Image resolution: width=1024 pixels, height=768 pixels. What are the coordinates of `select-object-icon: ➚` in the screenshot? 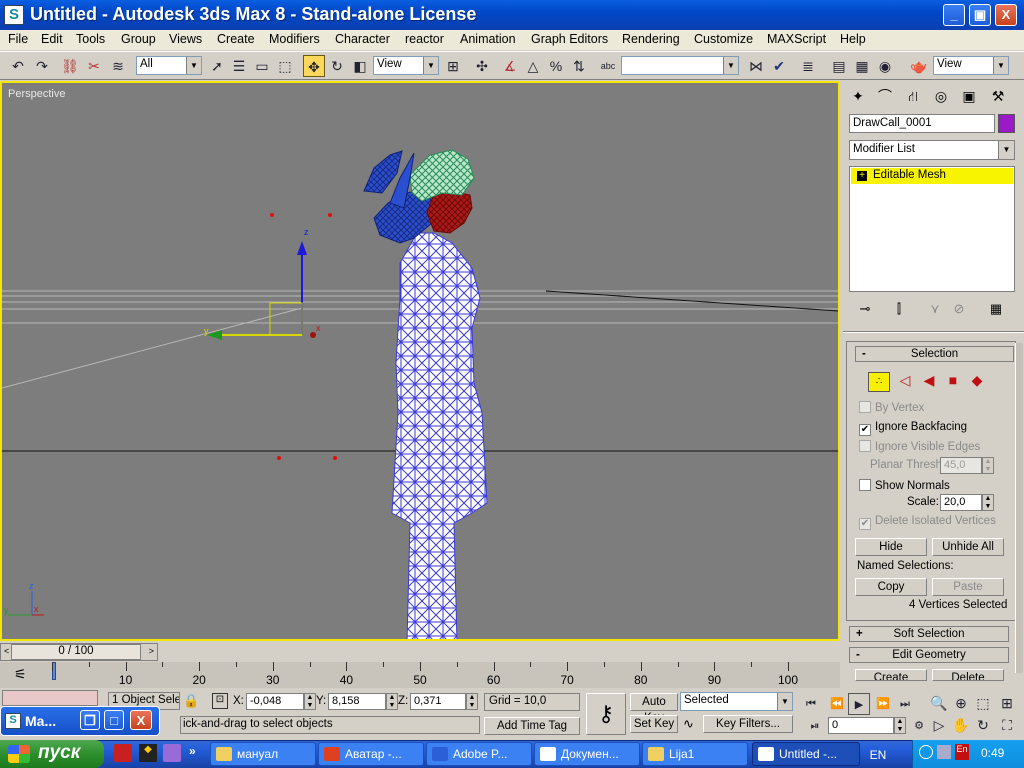 It's located at (217, 66).